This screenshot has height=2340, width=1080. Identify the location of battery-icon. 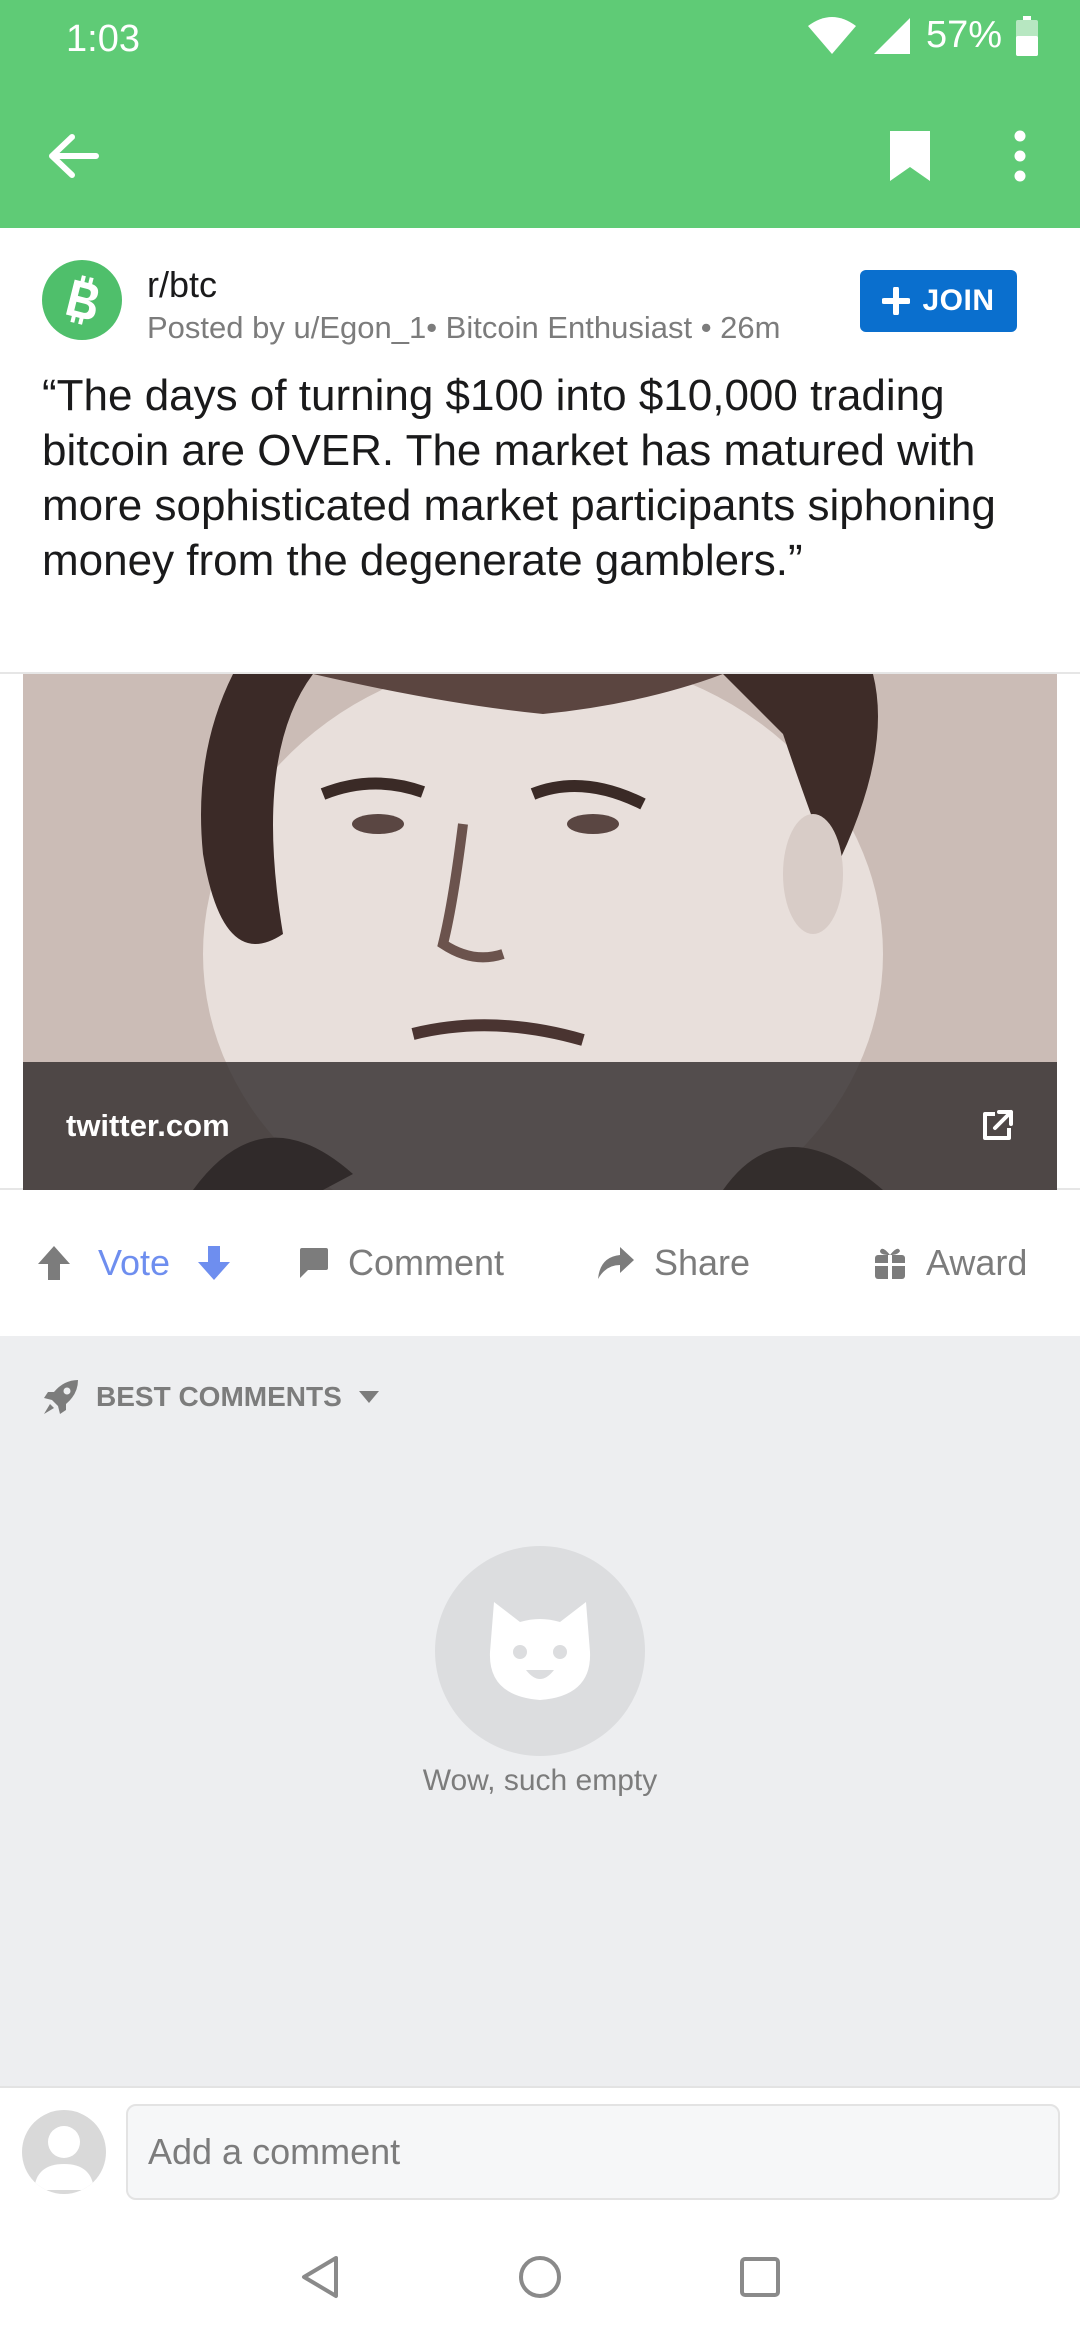
(1027, 35).